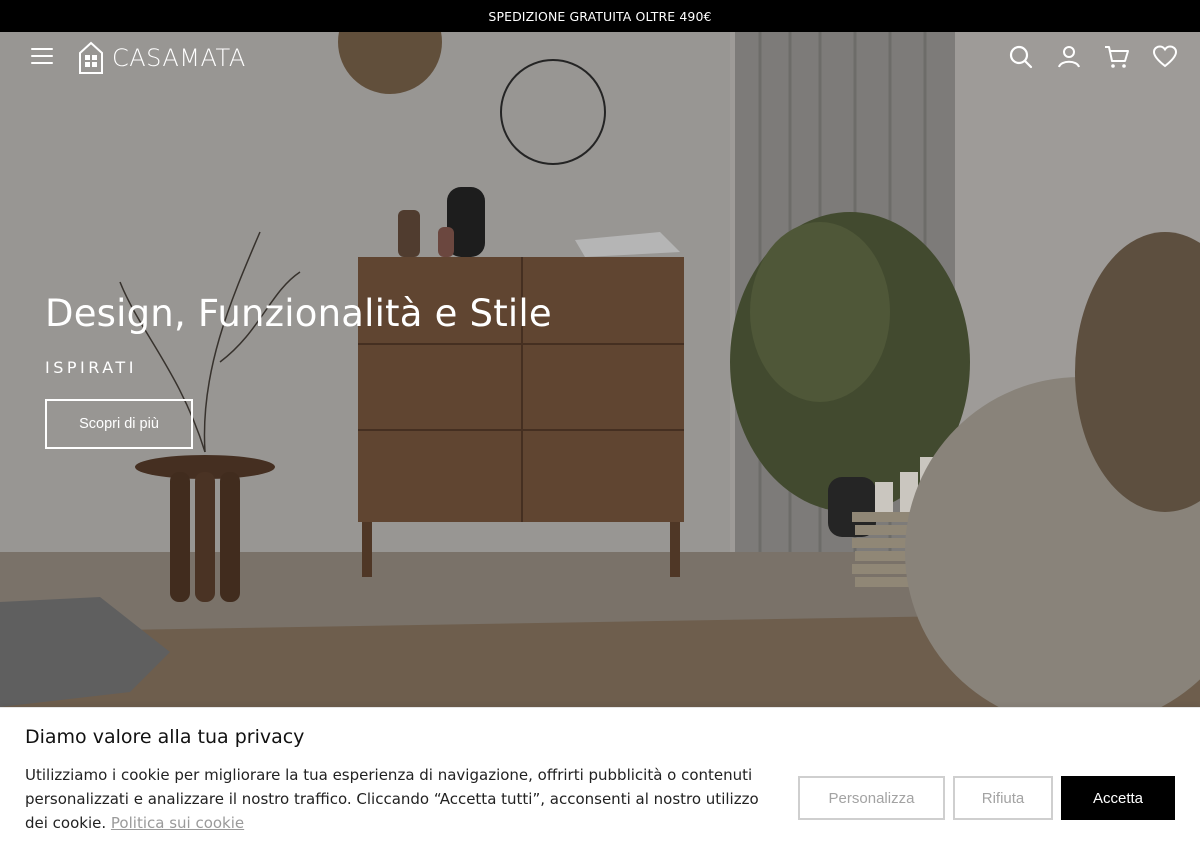 Image resolution: width=1200 pixels, height=850 pixels. Describe the element at coordinates (600, 58) in the screenshot. I see `site-header: CASAMATA` at that location.